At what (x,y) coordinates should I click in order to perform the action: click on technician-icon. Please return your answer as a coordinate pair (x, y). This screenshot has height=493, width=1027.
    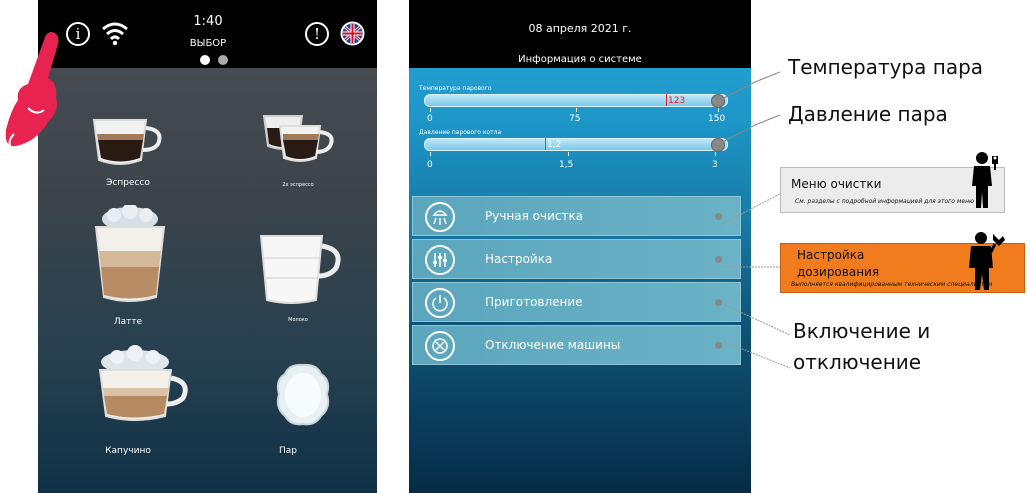
    Looking at the image, I should click on (987, 261).